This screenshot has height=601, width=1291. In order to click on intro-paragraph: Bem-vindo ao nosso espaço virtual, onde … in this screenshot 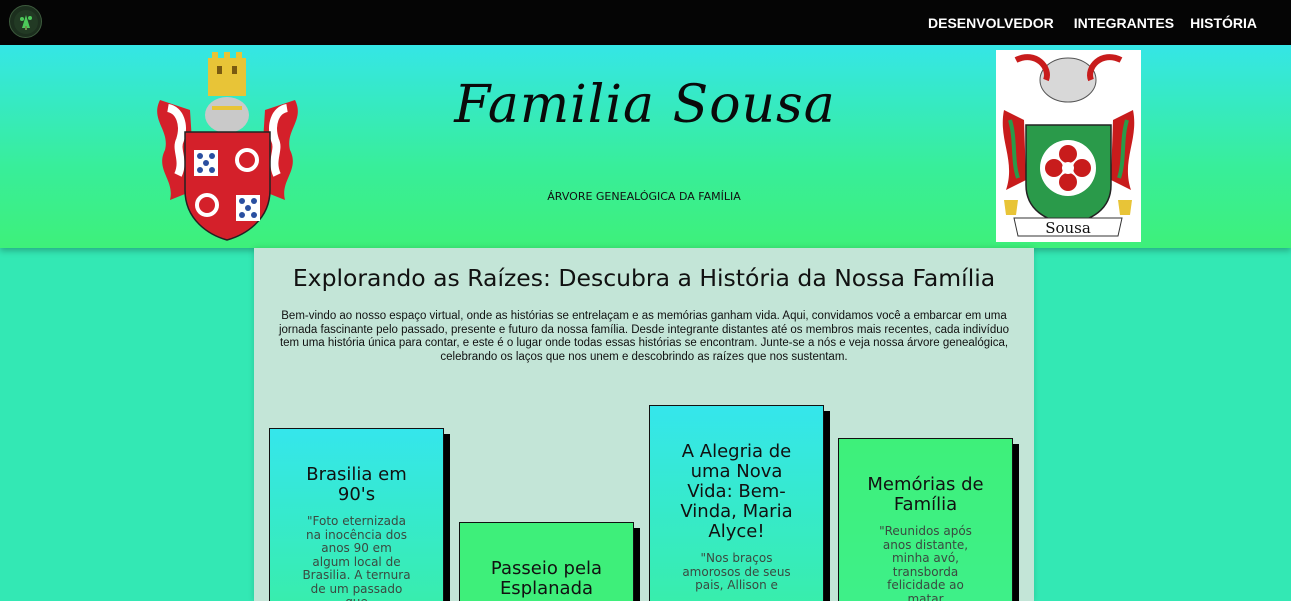, I will do `click(644, 336)`.